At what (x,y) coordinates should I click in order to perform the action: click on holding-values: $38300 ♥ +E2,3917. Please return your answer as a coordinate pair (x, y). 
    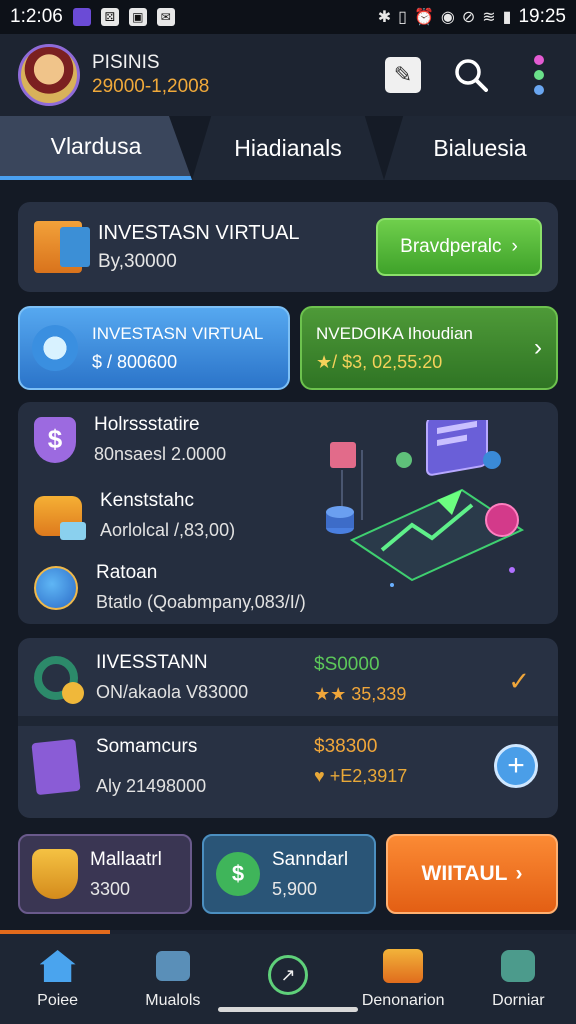
    Looking at the image, I should click on (360, 761).